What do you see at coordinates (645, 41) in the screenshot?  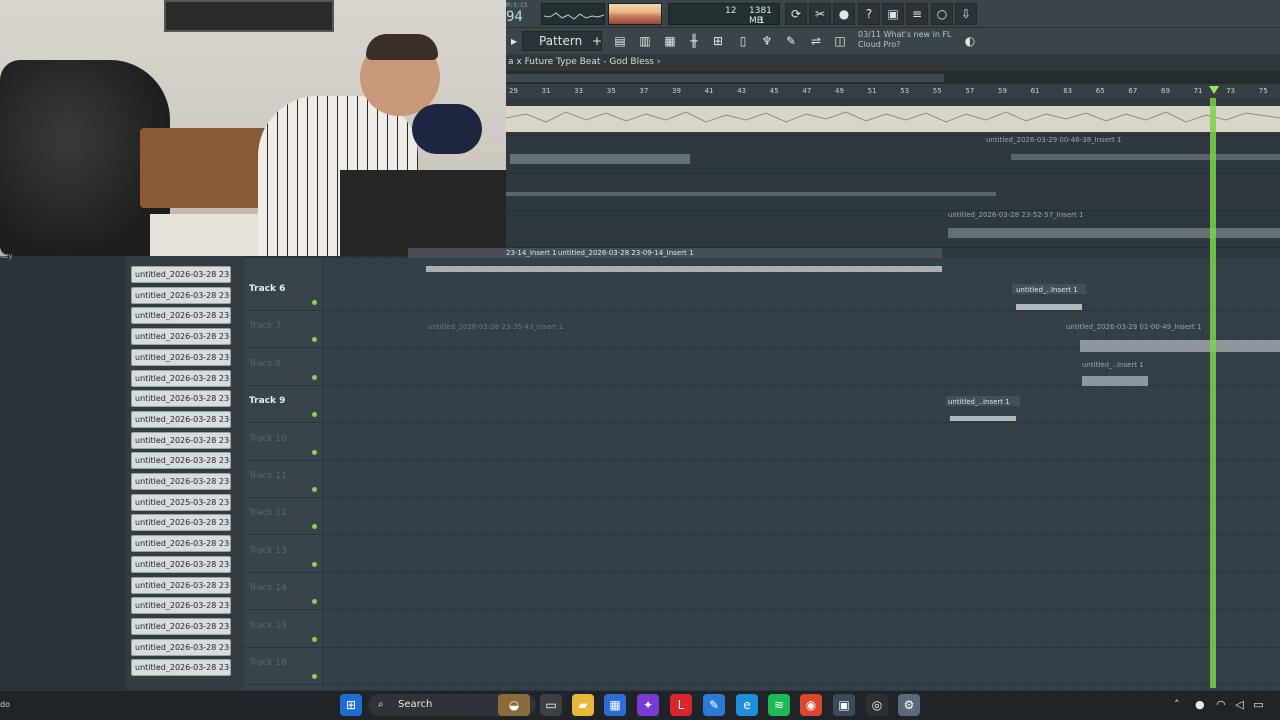 I see `piano-roll-icon: ▥` at bounding box center [645, 41].